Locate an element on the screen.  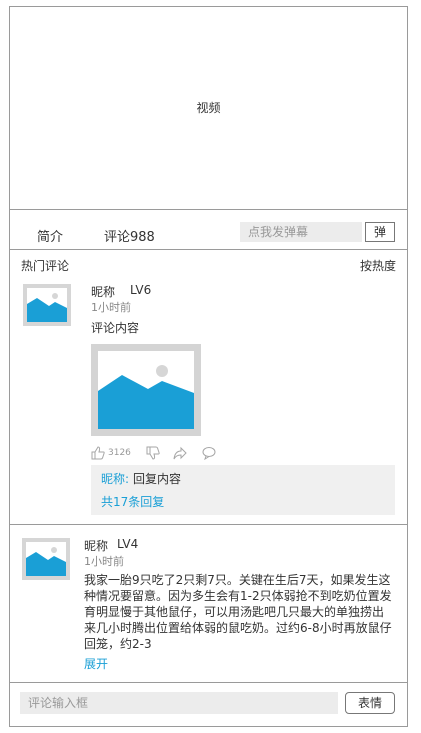
bottom-bar-divider is located at coordinates (208, 682).